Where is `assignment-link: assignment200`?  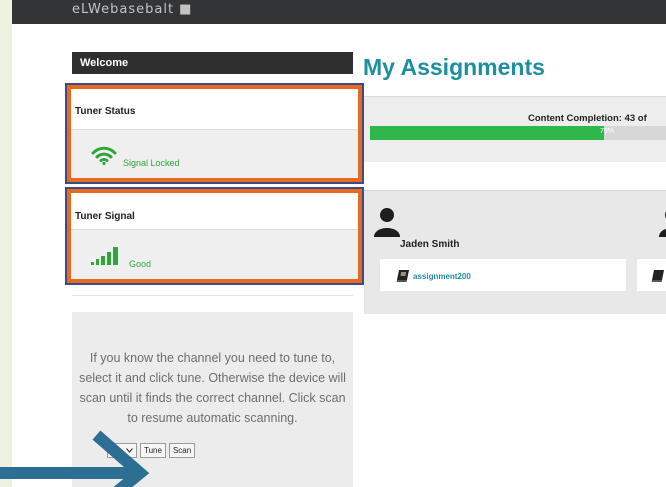
assignment-link: assignment200 is located at coordinates (442, 276).